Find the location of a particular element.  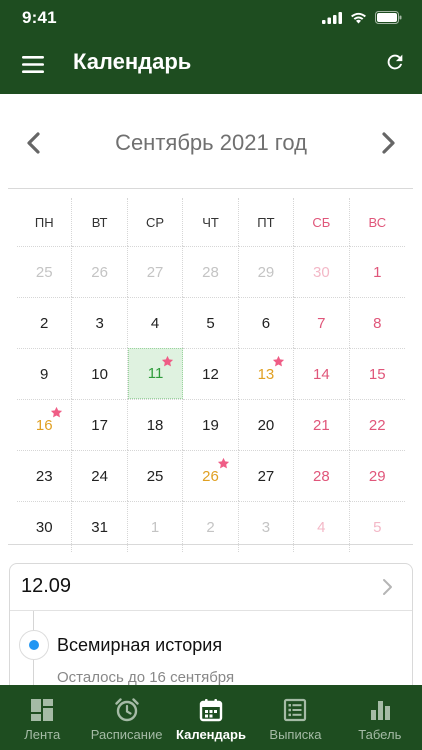

hamburger-icon is located at coordinates (33, 64).